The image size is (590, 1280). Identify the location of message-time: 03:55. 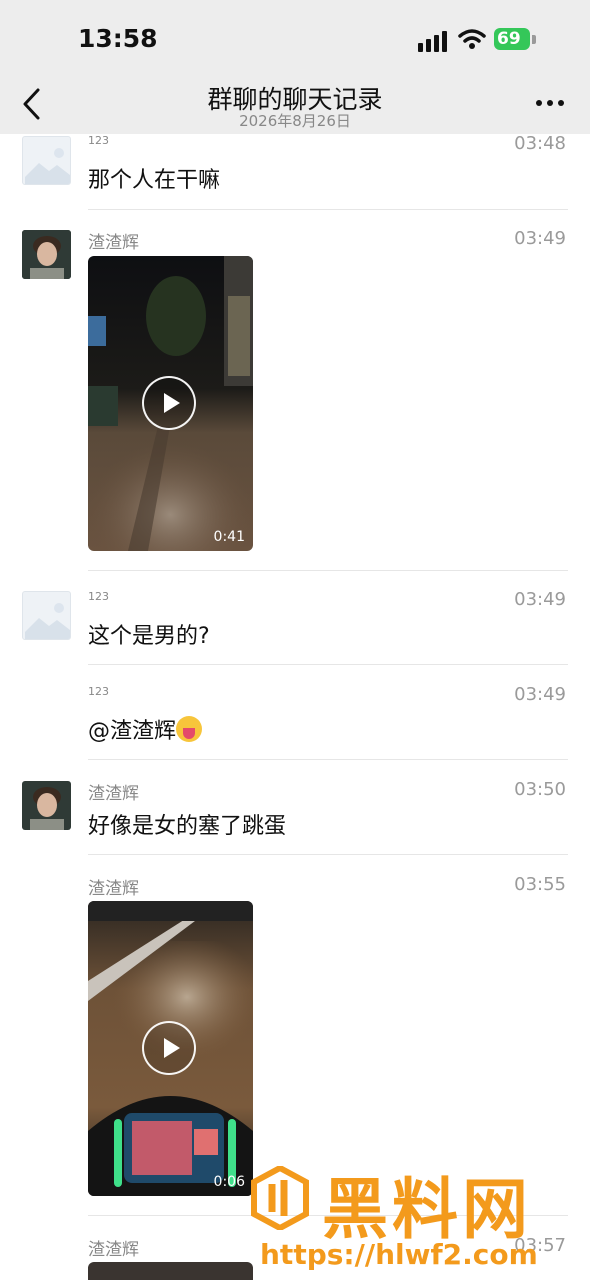
(540, 884).